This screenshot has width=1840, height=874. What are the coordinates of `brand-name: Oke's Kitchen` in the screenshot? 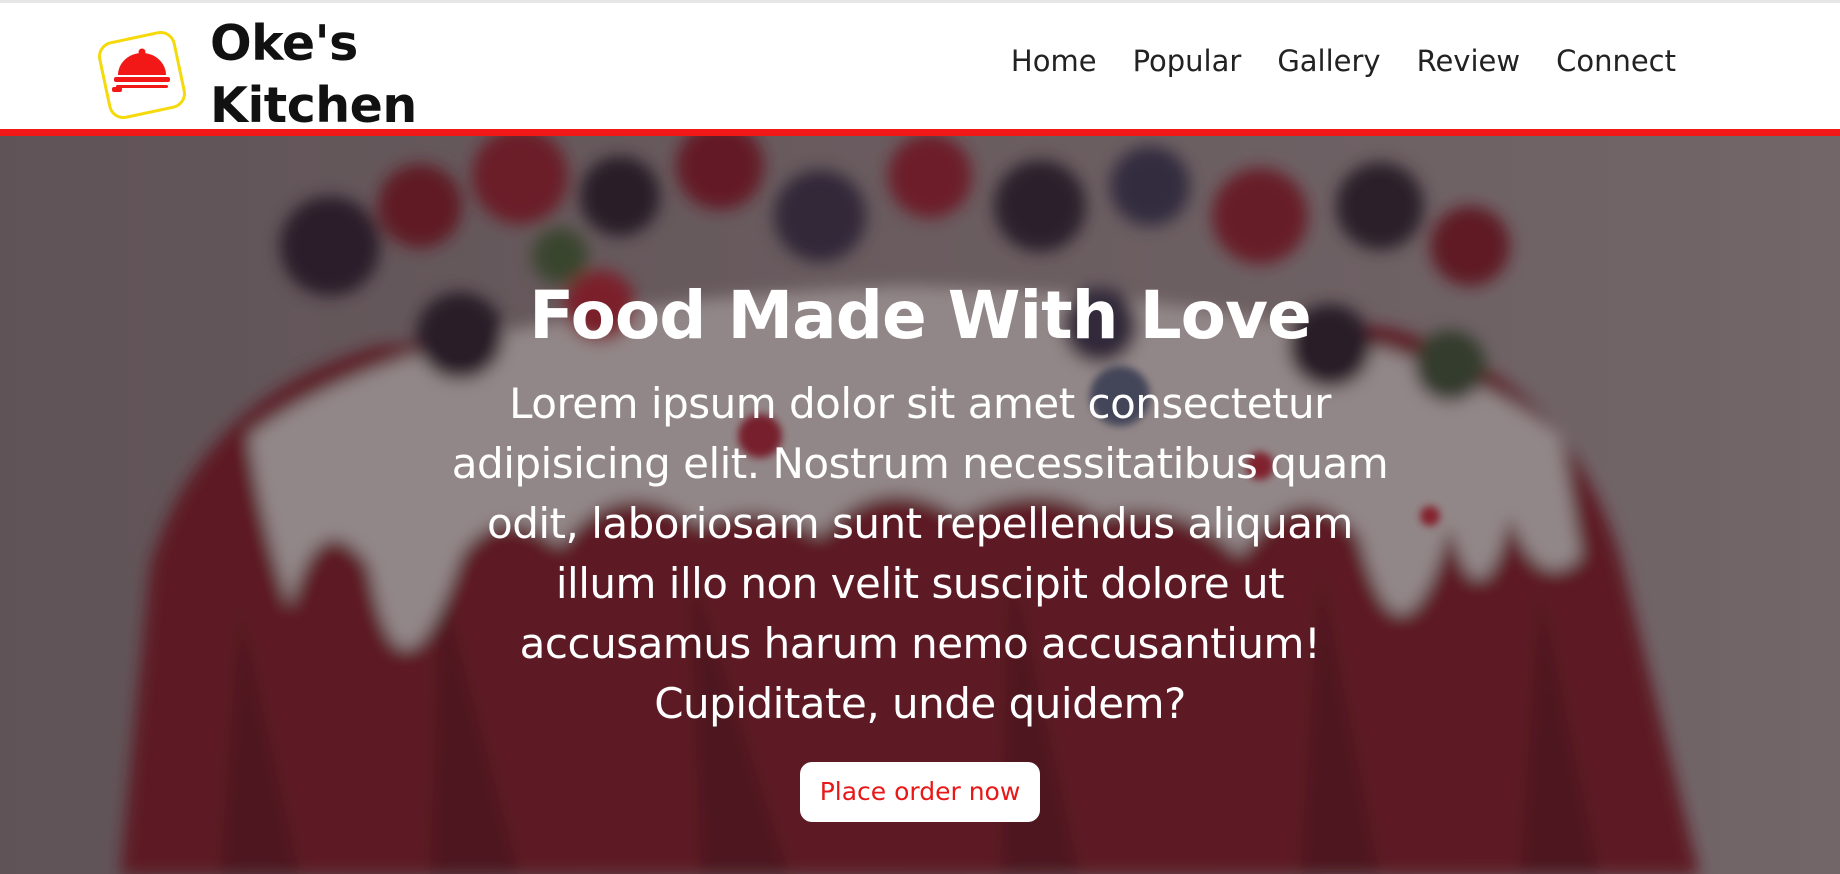 It's located at (325, 75).